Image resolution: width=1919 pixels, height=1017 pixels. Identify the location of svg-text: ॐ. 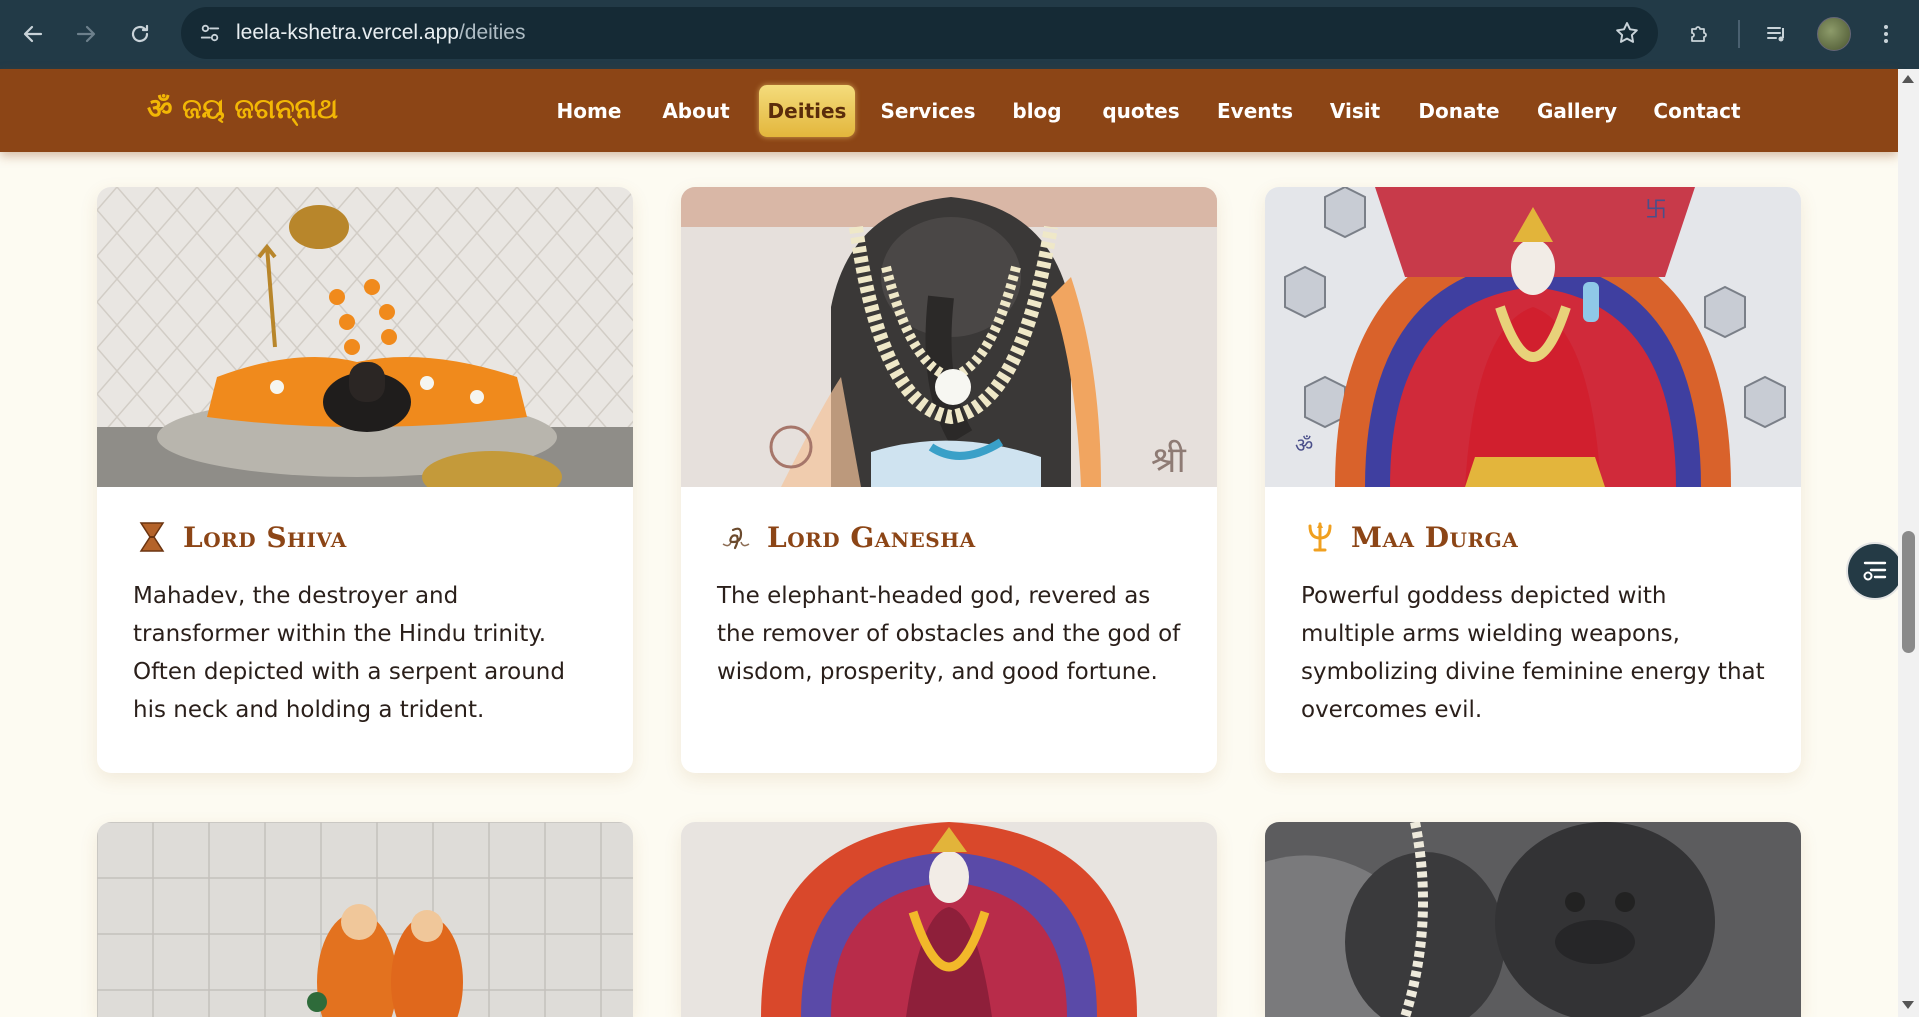
(1304, 445).